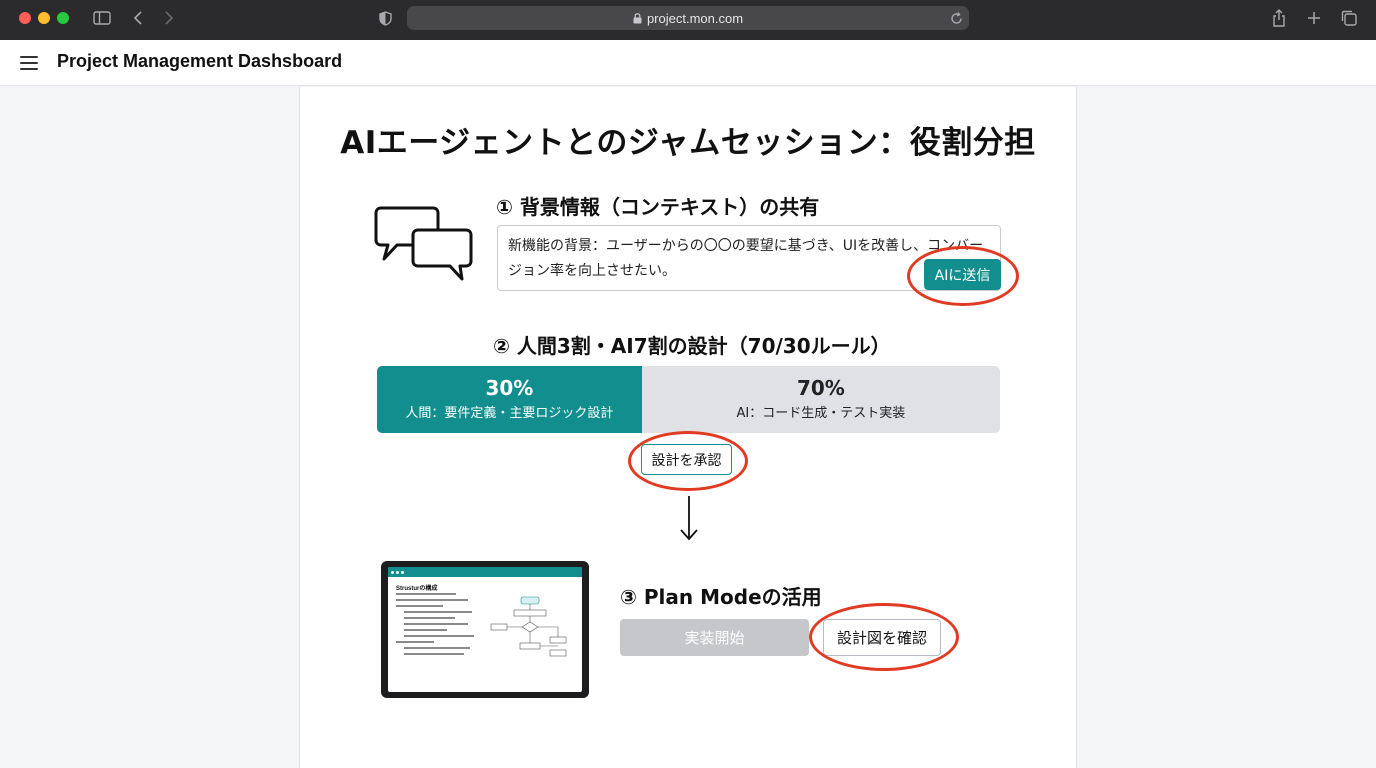  I want to click on tablet-screen: Strusturの構成, so click(485, 629).